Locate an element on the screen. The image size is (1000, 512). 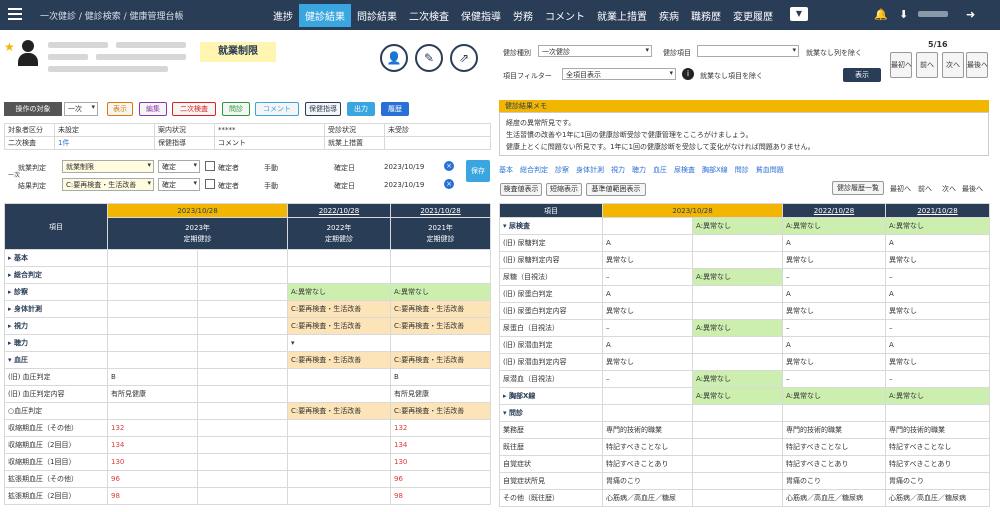
nav-exam-results: 健診結果 is located at coordinates (325, 15).